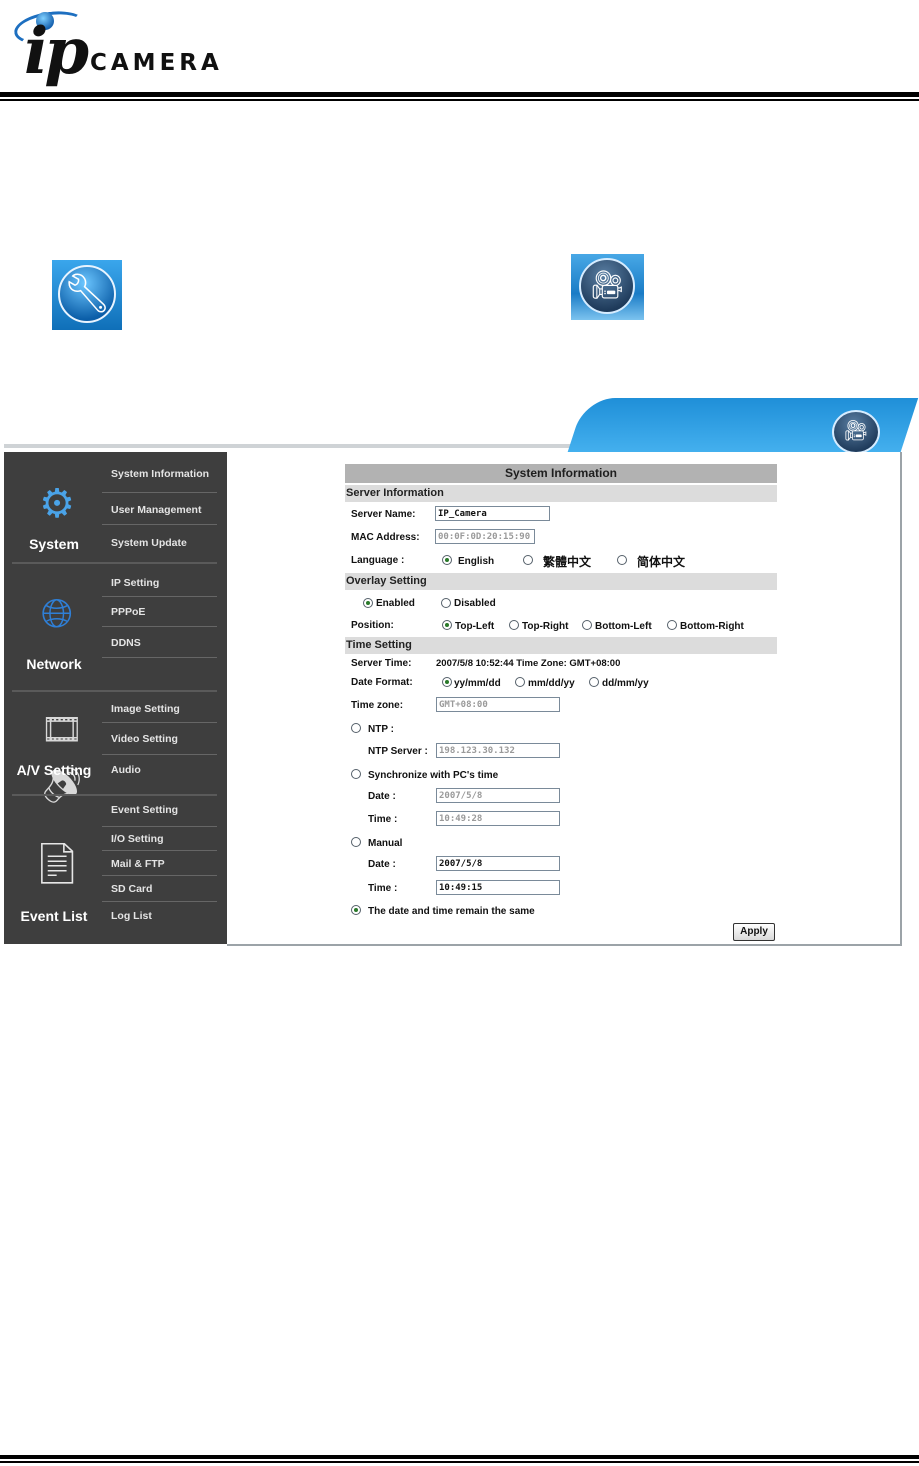  What do you see at coordinates (520, 682) in the screenshot?
I see `date-format-mmddyy-radio` at bounding box center [520, 682].